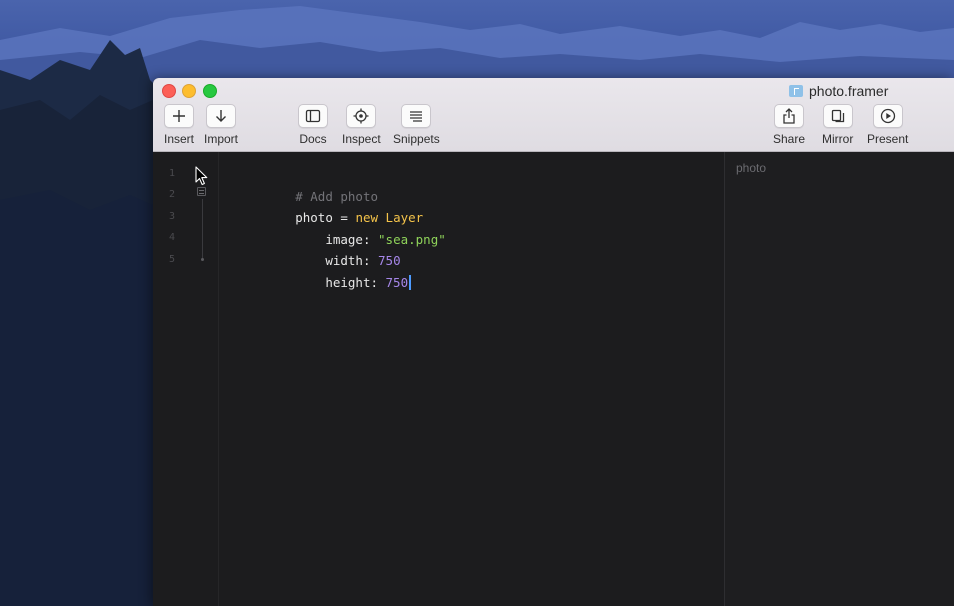 Image resolution: width=954 pixels, height=606 pixels. What do you see at coordinates (361, 139) in the screenshot?
I see `inspect-label: Inspect` at bounding box center [361, 139].